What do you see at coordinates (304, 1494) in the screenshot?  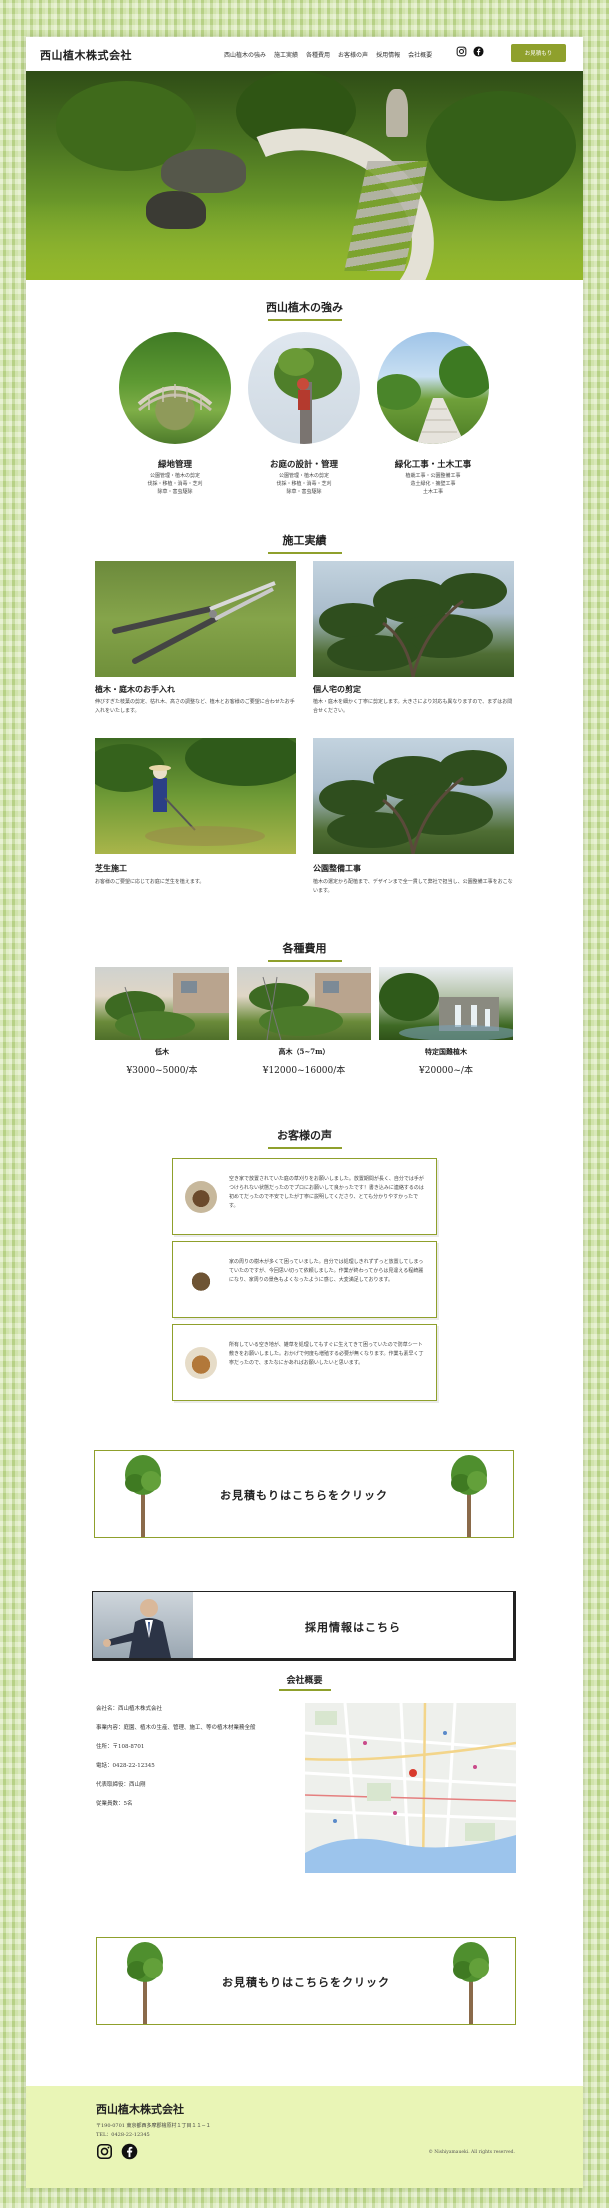 I see `estimate-banner: お見積もりはこちらをクリック` at bounding box center [304, 1494].